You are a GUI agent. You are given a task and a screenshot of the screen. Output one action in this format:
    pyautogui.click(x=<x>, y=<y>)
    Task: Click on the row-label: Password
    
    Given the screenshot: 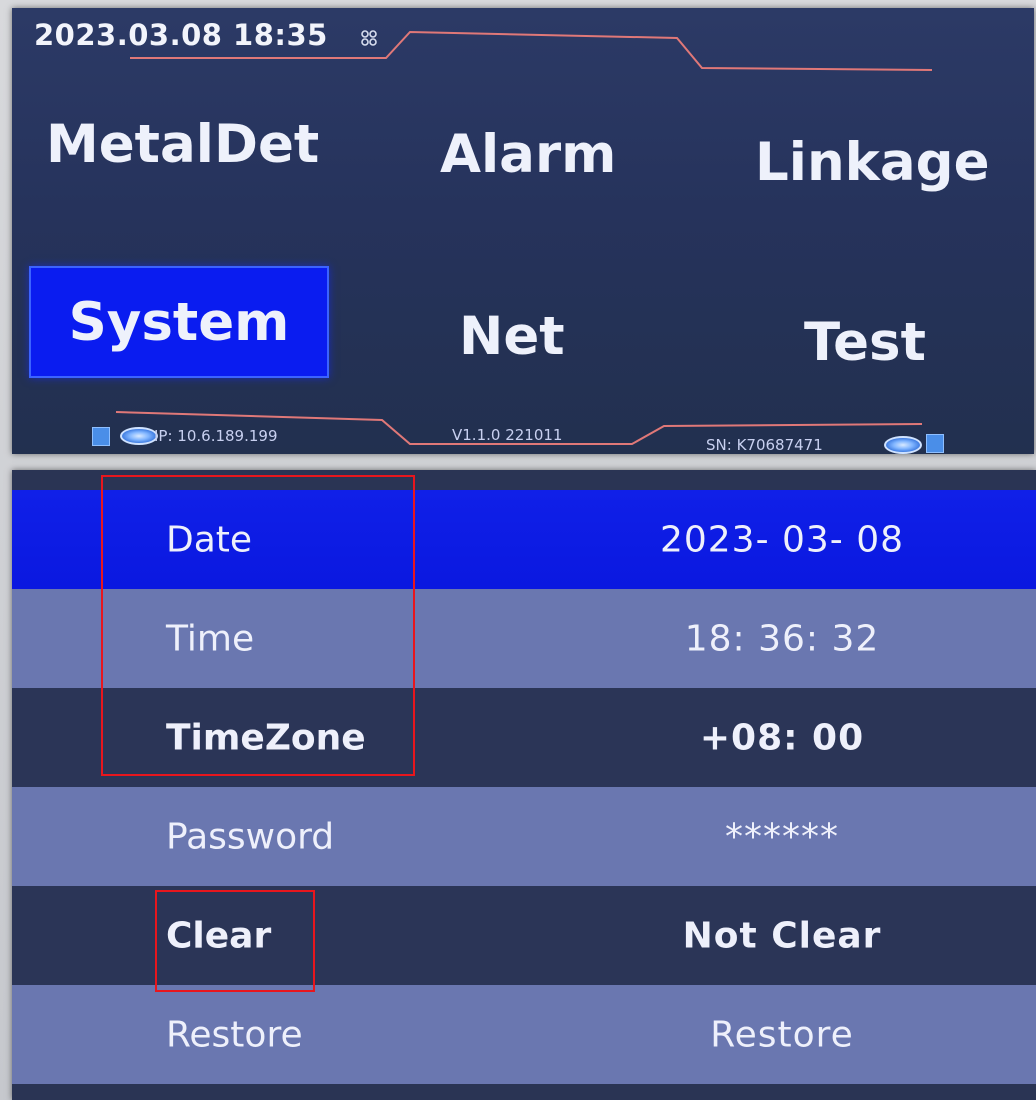 What is the action you would take?
    pyautogui.click(x=250, y=836)
    